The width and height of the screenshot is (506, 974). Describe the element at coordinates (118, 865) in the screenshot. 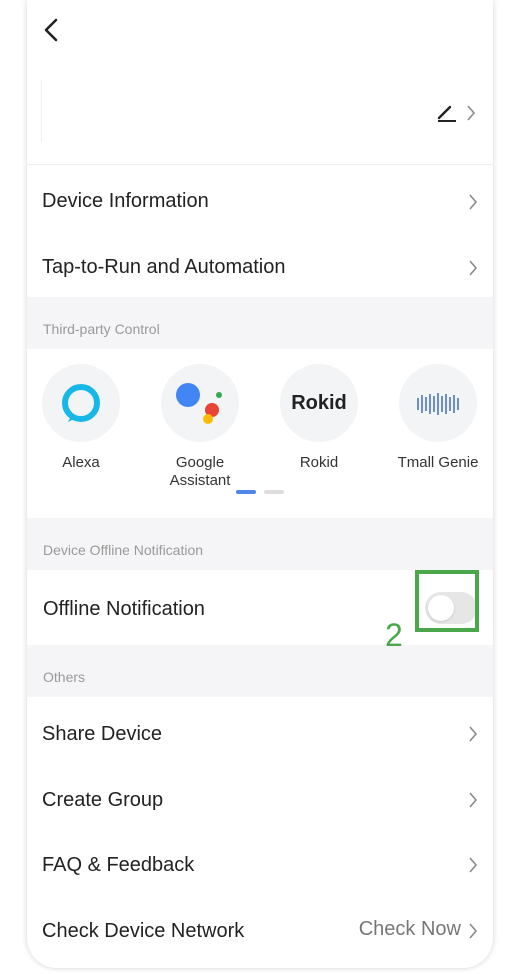

I see `faq-feedback-label: FAQ & Feedback` at that location.